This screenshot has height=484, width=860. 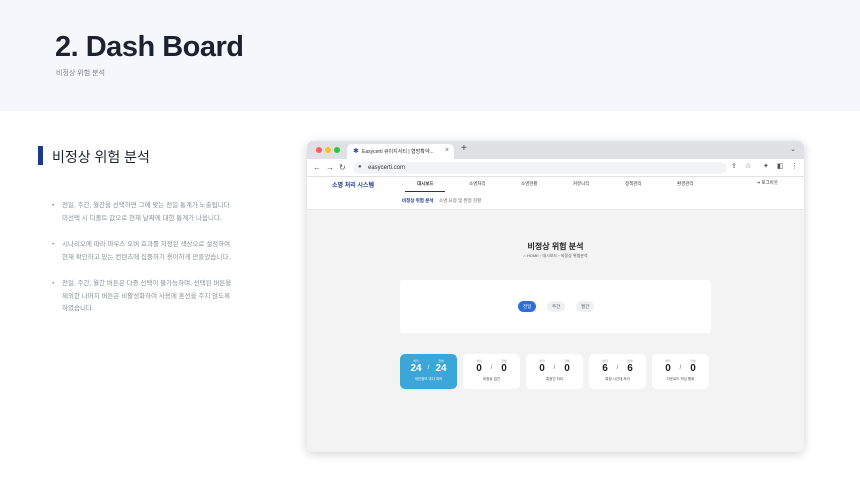 What do you see at coordinates (337, 150) in the screenshot?
I see `maximize-window-button` at bounding box center [337, 150].